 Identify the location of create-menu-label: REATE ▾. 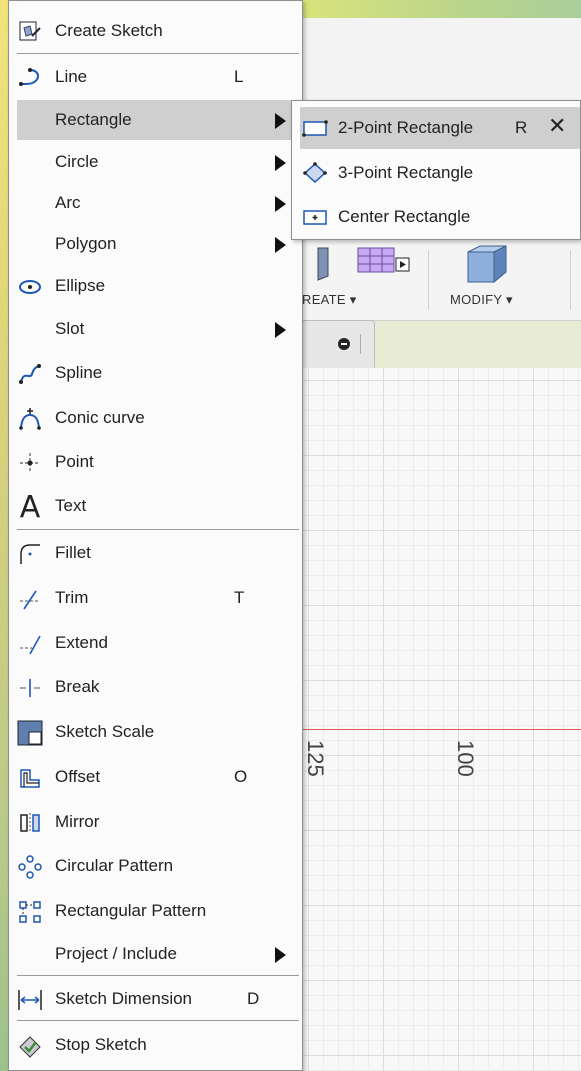
(329, 300).